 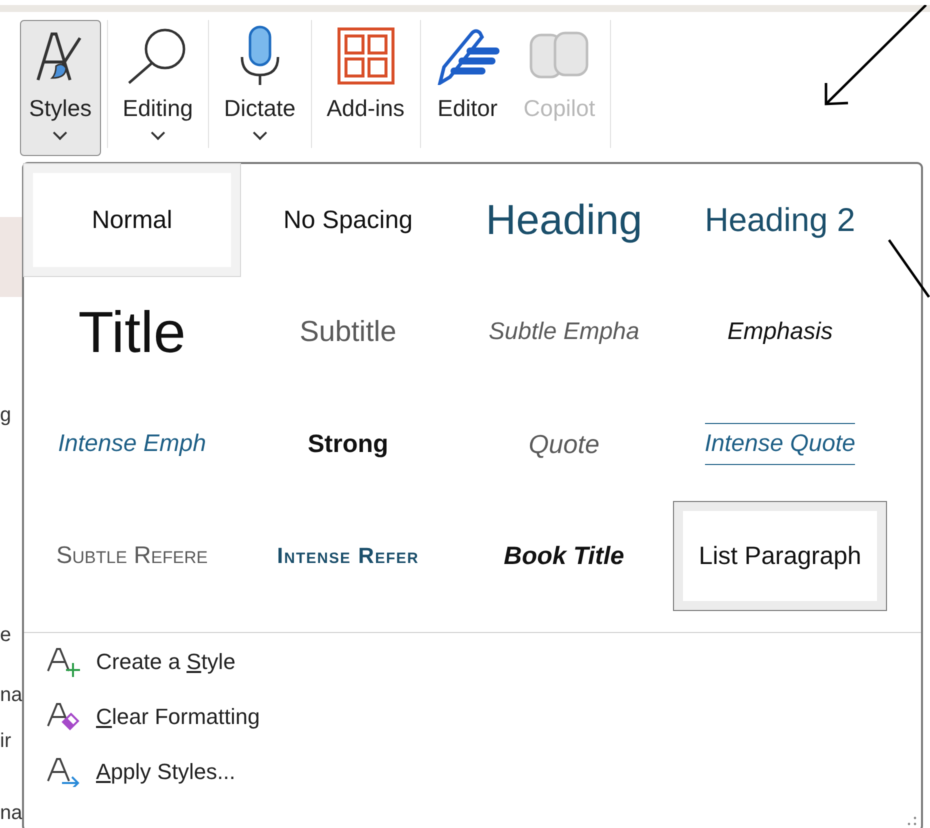 I want to click on style-gallery-item: Subtle Refere, so click(x=132, y=556).